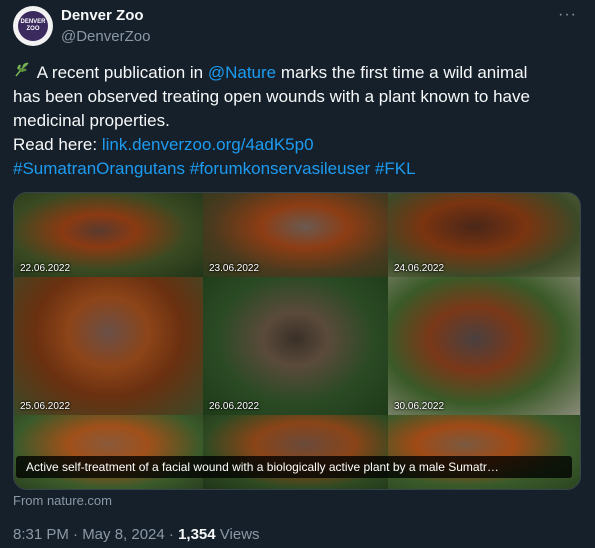  Describe the element at coordinates (484, 346) in the screenshot. I see `photo-30-06-2022: 30.06.2022` at that location.